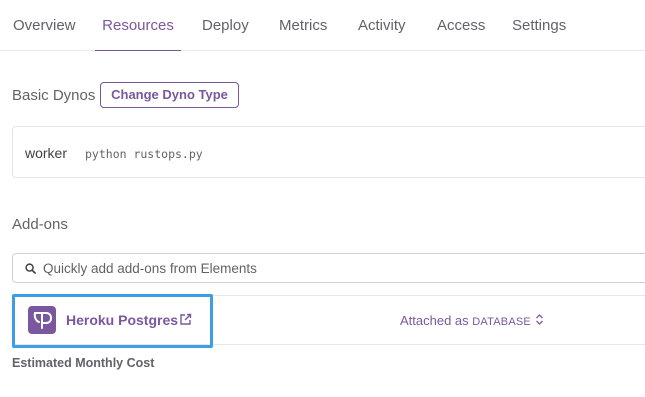  I want to click on addons-section-title: Add-ons, so click(40, 224).